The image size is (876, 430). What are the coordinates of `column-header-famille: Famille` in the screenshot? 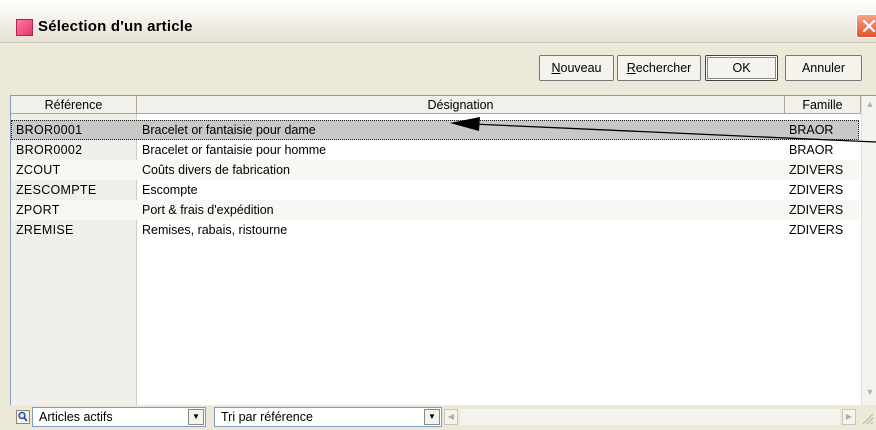 It's located at (823, 105).